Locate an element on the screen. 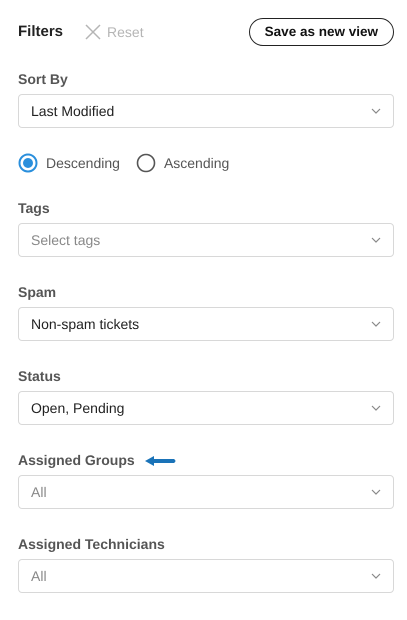 The image size is (407, 620). field-label: Tags is located at coordinates (34, 208).